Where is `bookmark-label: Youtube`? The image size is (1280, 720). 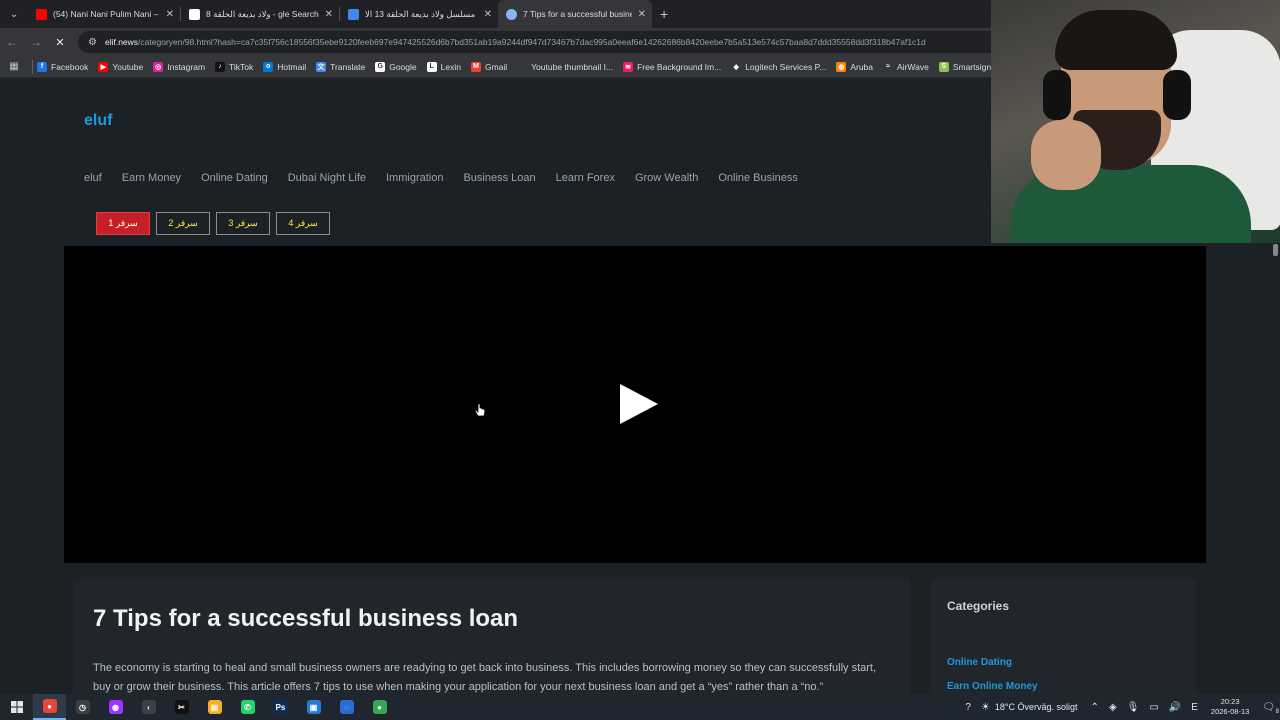
bookmark-label: Youtube is located at coordinates (128, 66).